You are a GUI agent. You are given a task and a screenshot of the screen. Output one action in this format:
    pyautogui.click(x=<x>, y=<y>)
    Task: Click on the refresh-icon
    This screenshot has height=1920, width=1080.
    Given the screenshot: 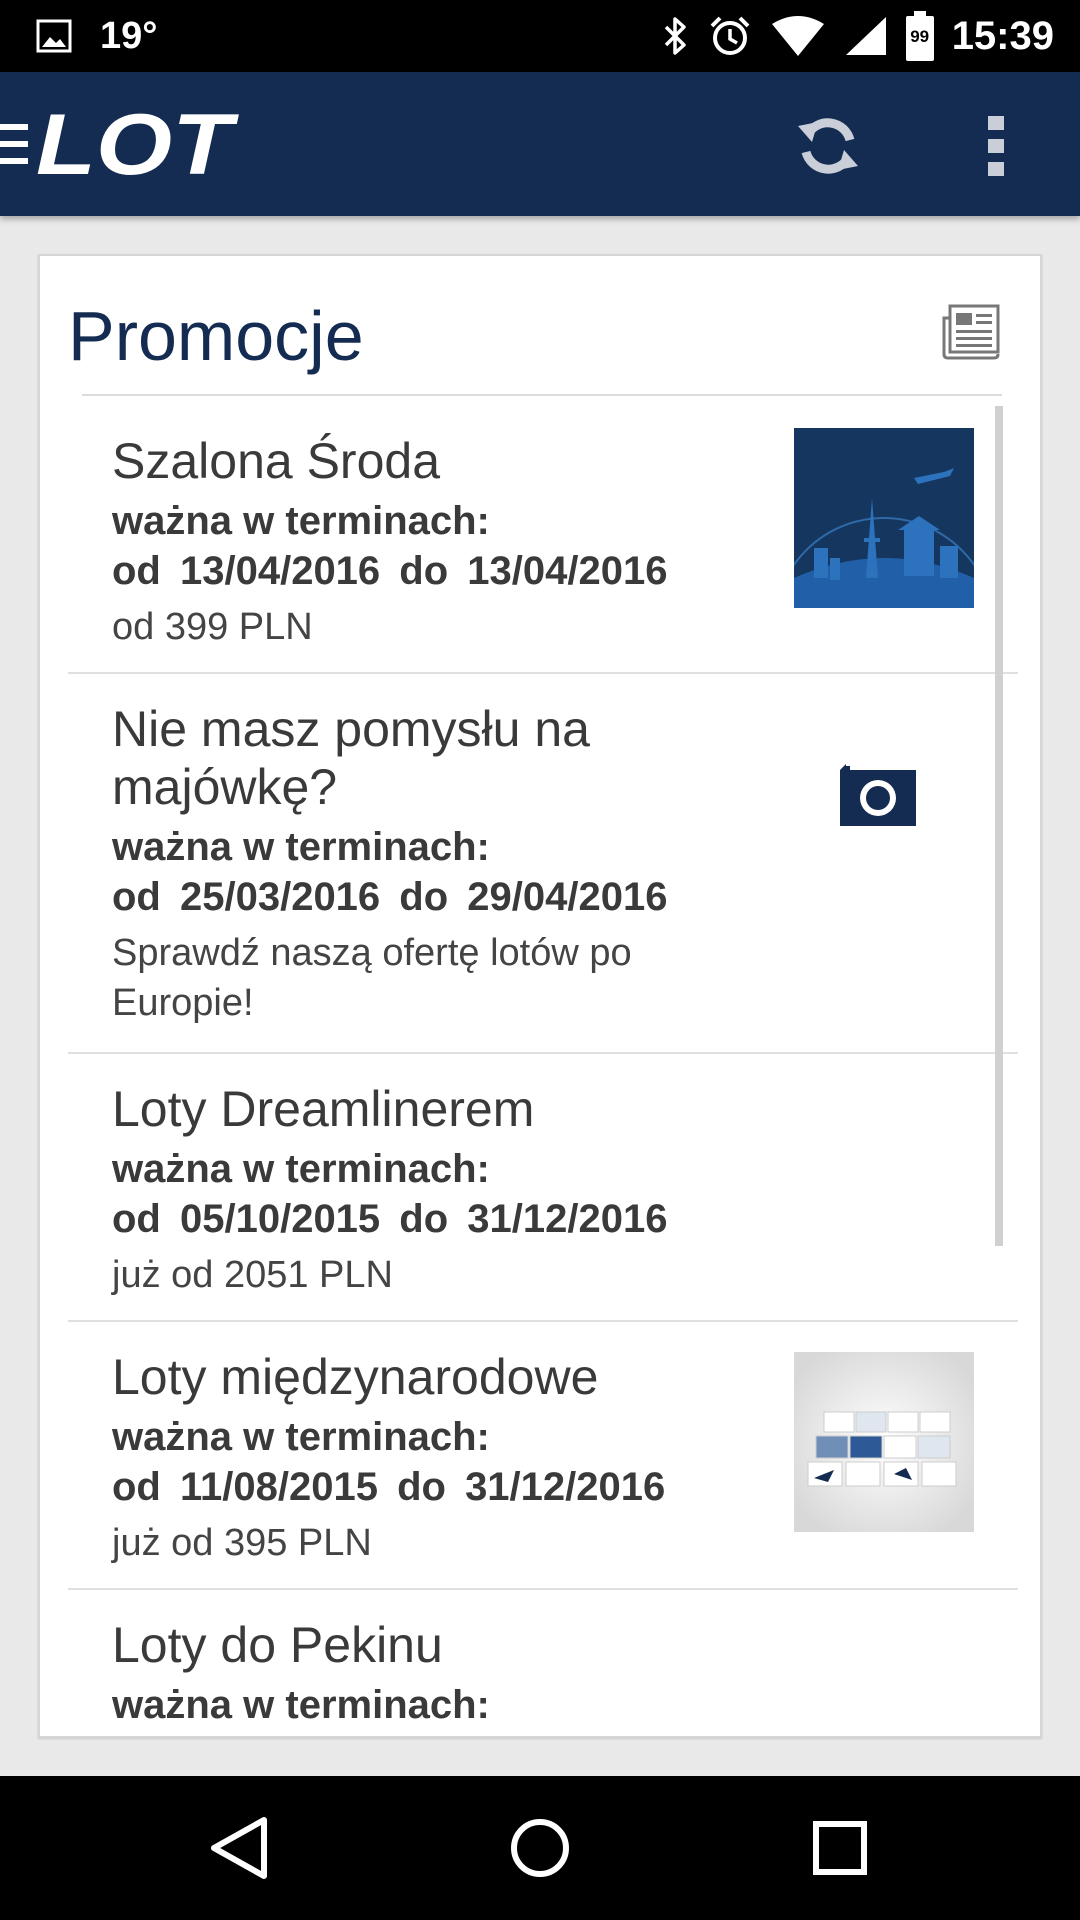 What is the action you would take?
    pyautogui.click(x=828, y=146)
    